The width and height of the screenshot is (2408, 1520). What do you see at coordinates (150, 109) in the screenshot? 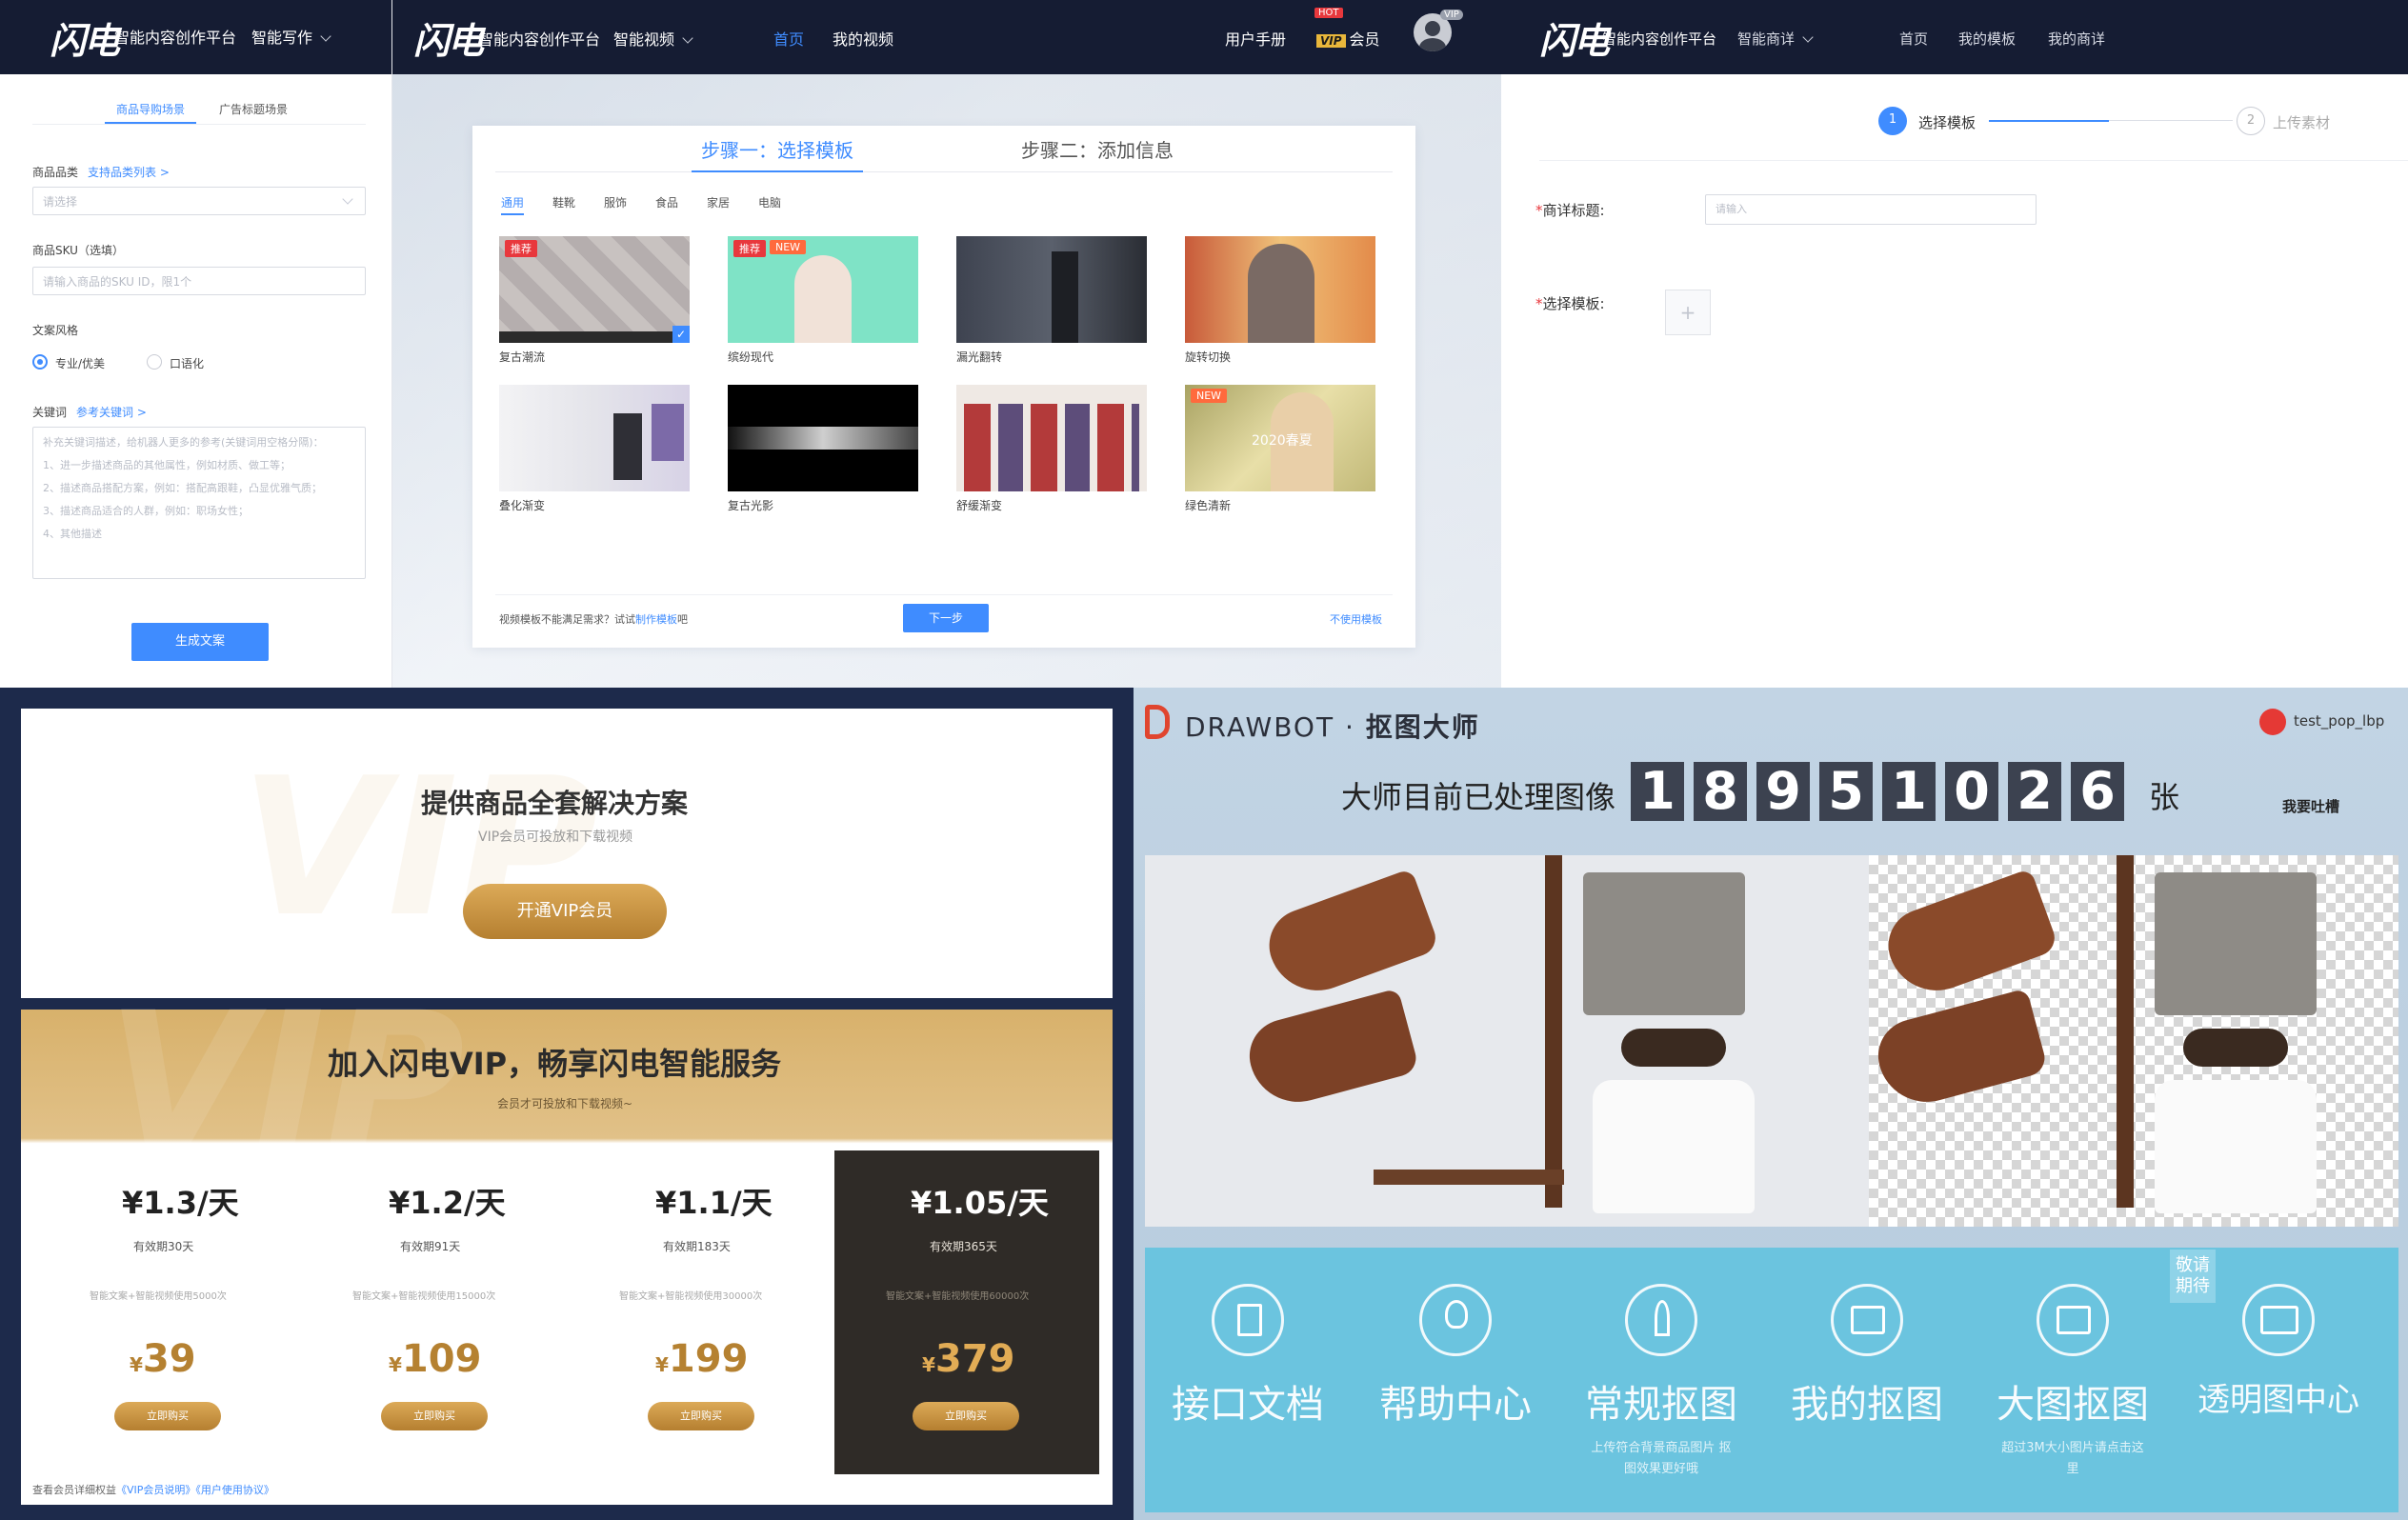
I see `tab-shopping-guide: 商品导购场景` at bounding box center [150, 109].